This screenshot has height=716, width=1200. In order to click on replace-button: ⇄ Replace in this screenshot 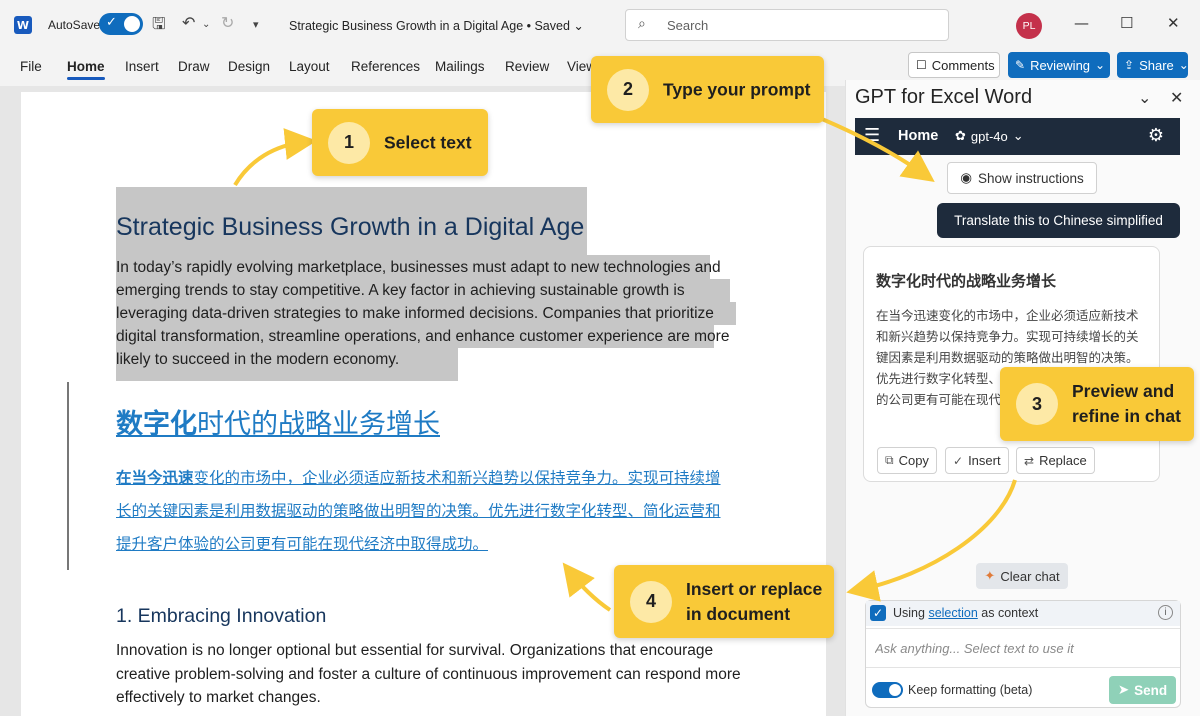, I will do `click(1055, 460)`.